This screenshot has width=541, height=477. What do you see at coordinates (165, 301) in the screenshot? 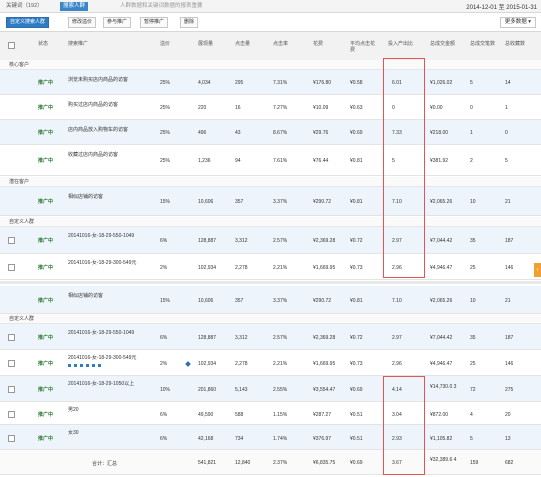
I see `premium-value: 15%` at bounding box center [165, 301].